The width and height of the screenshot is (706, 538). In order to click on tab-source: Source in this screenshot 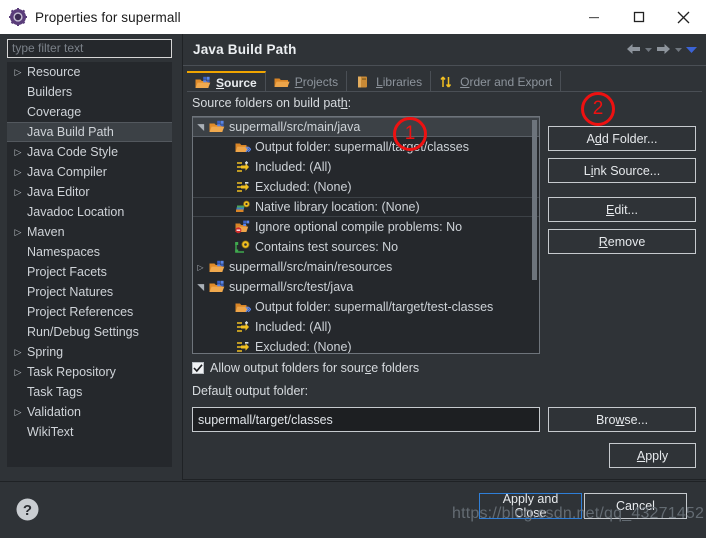, I will do `click(226, 81)`.